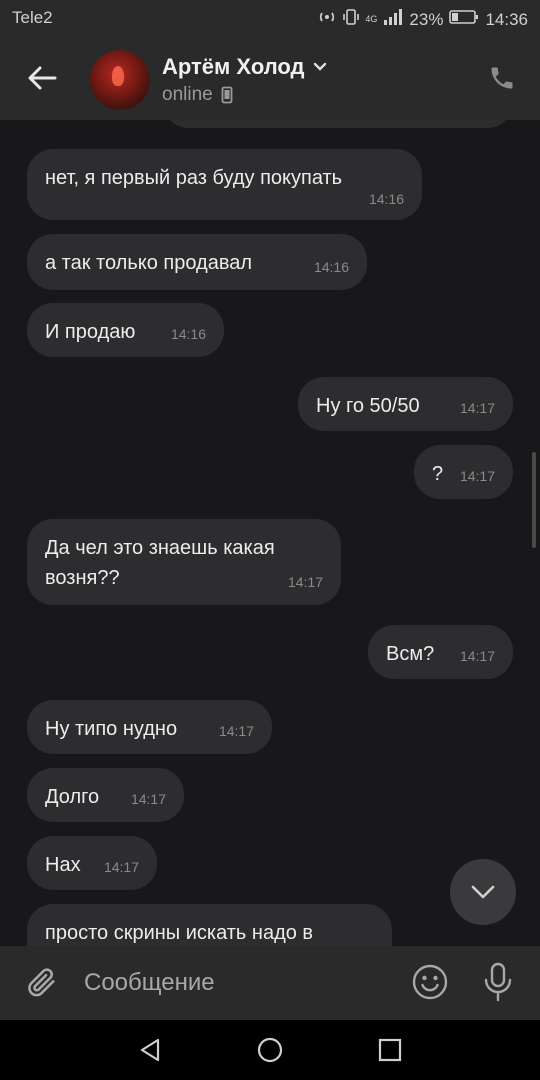  Describe the element at coordinates (351, 19) in the screenshot. I see `vibrate-icon` at that location.